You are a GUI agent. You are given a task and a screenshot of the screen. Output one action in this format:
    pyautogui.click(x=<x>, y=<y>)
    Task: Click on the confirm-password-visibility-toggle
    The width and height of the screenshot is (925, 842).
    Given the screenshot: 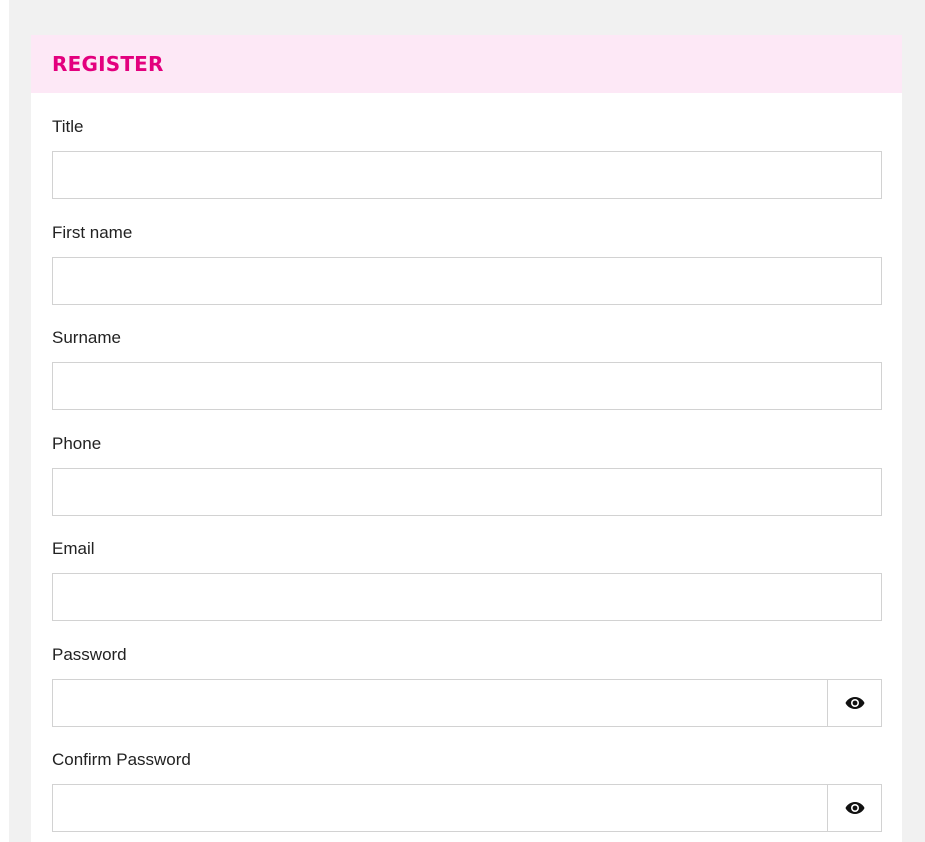 What is the action you would take?
    pyautogui.click(x=854, y=808)
    